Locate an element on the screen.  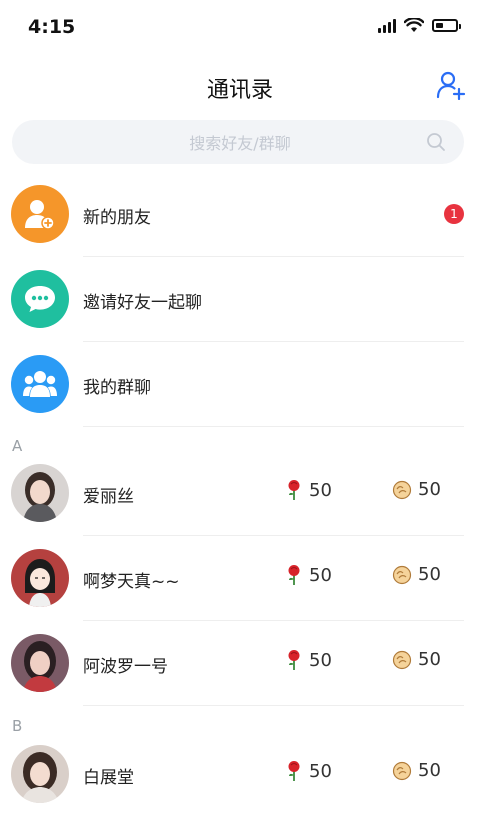
add-friend-icon is located at coordinates (451, 85).